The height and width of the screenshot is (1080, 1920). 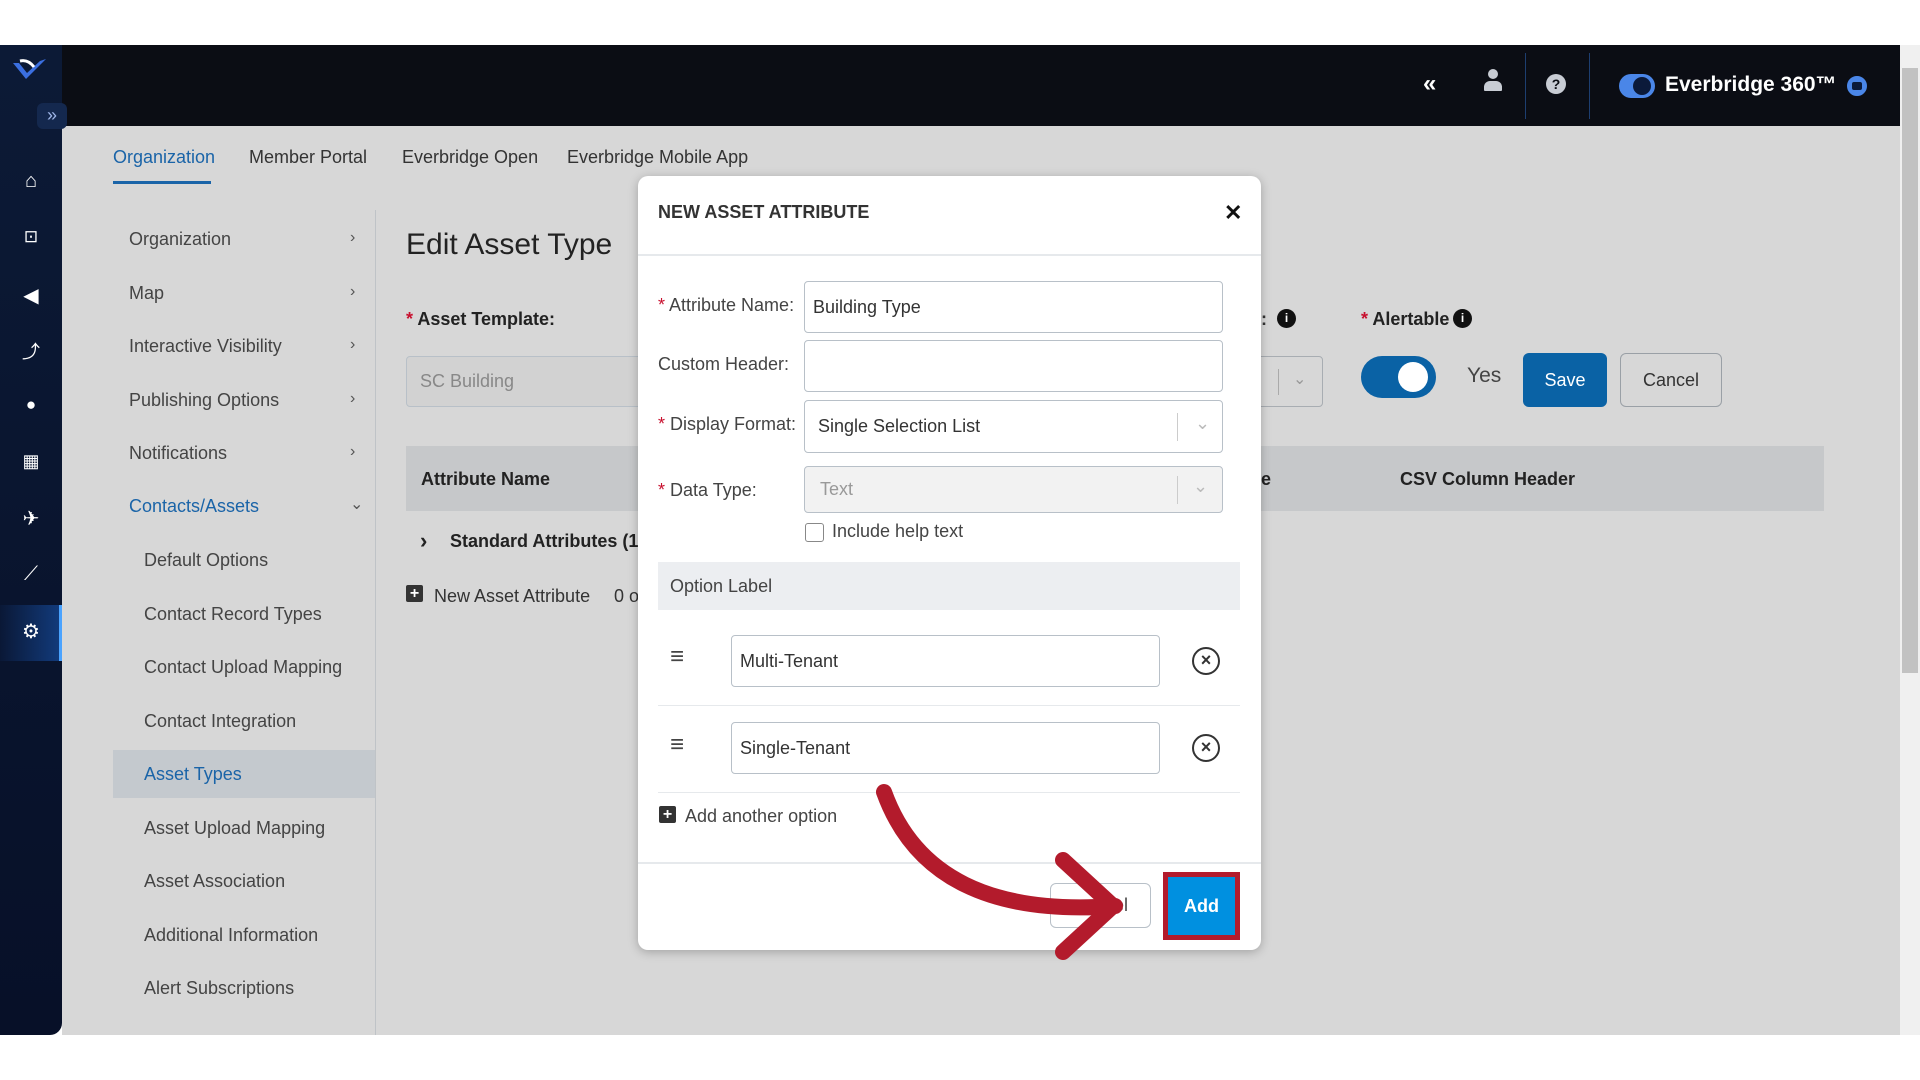 I want to click on nav-organization: Organization, so click(x=180, y=239).